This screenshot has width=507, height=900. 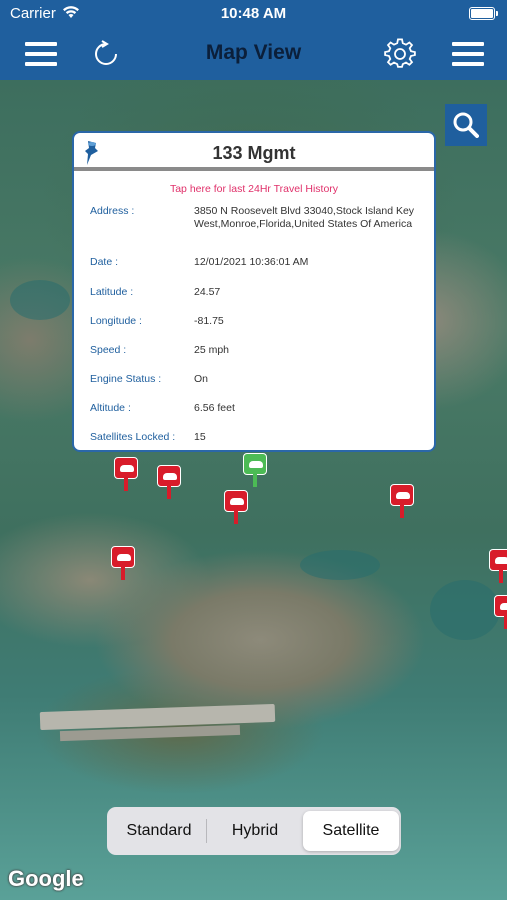 I want to click on info-value: 24.57, so click(x=207, y=292).